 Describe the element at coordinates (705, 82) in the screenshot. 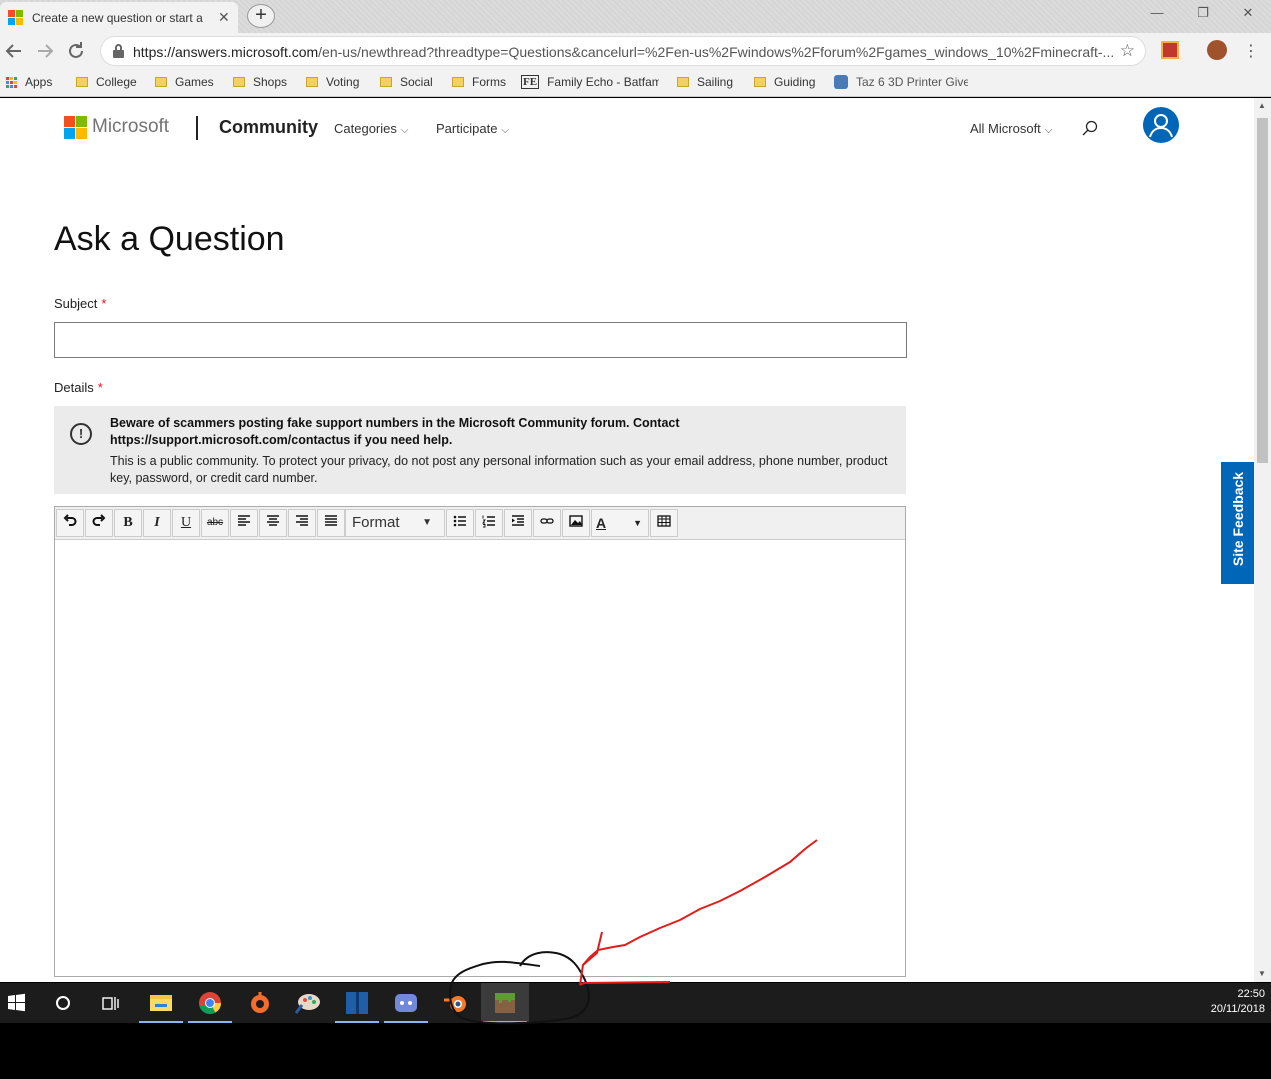

I see `bookmark-sailing: Sailing` at that location.